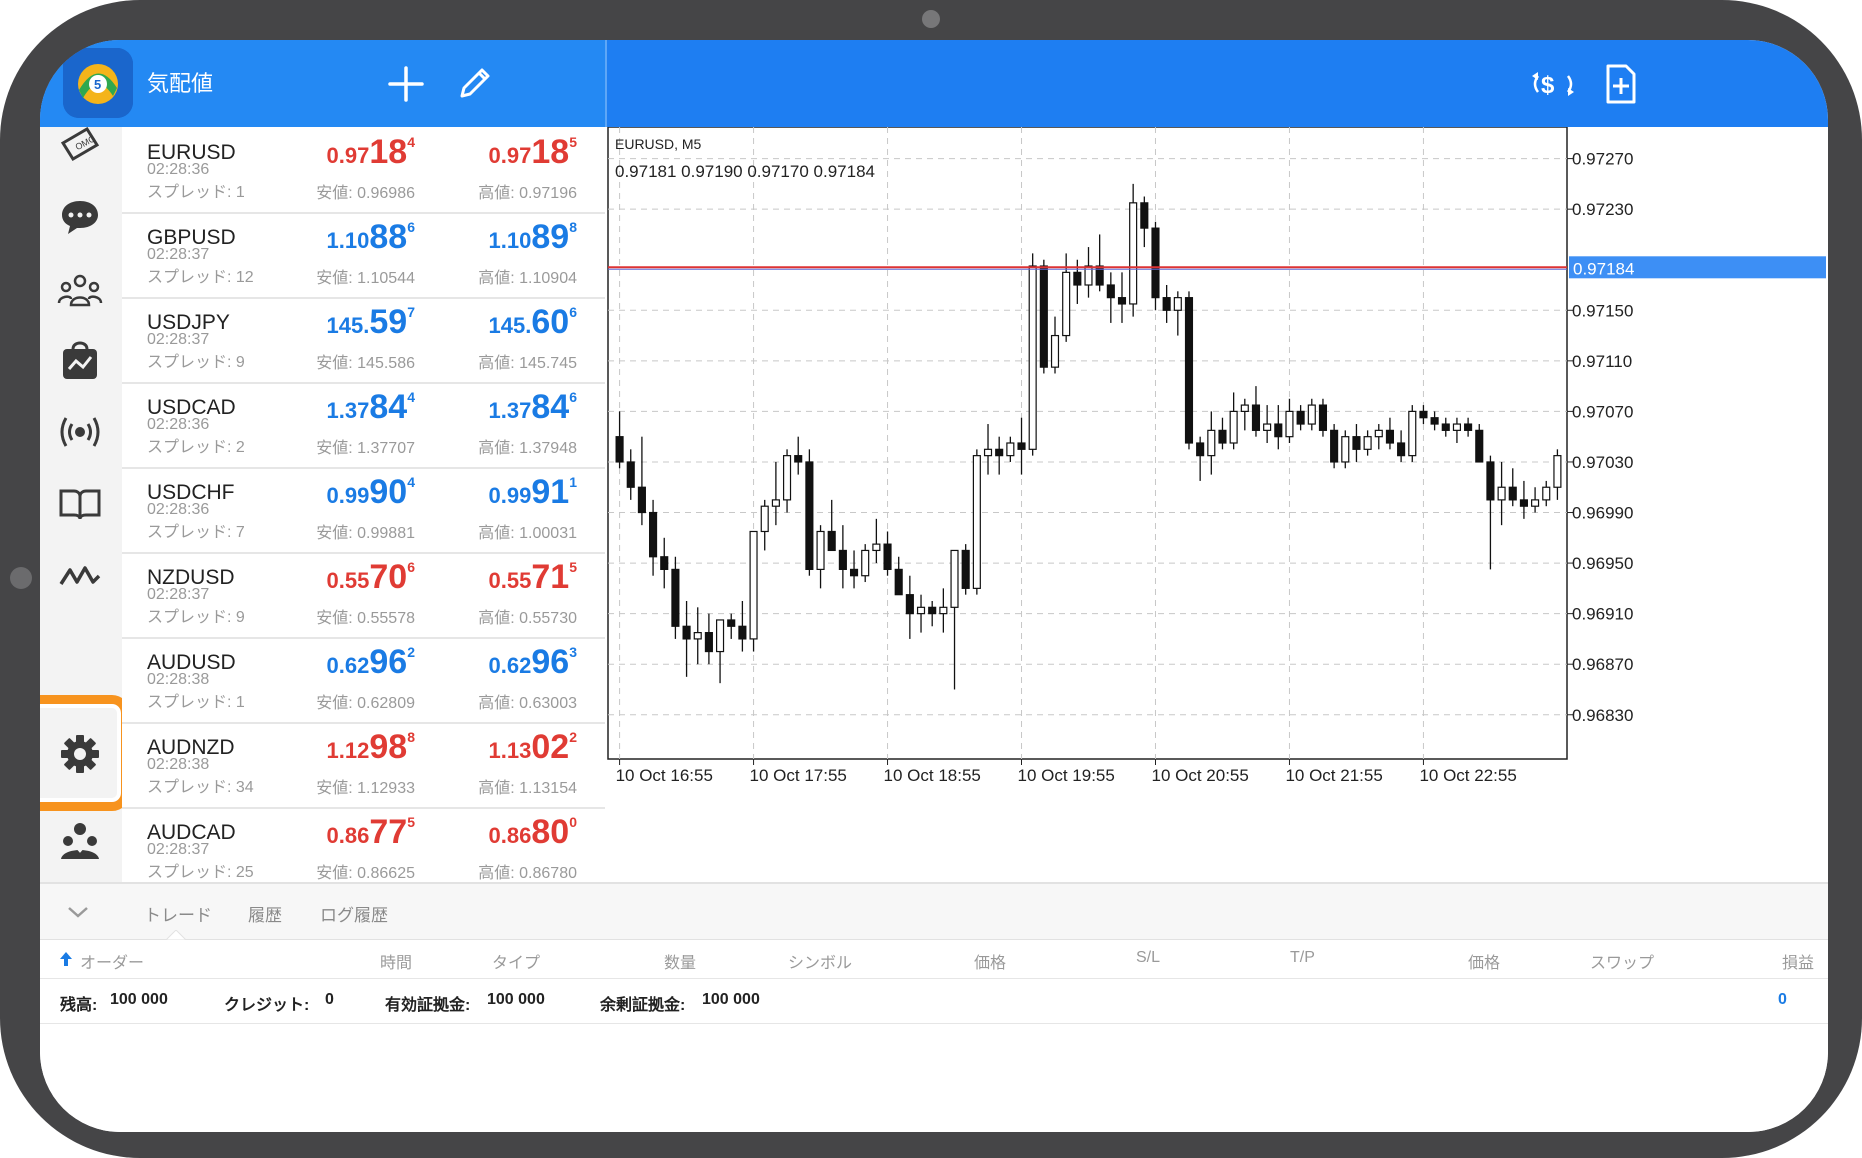 The image size is (1862, 1158). Describe the element at coordinates (527, 278) in the screenshot. I see `quote-high: 高値: 1.10904` at that location.